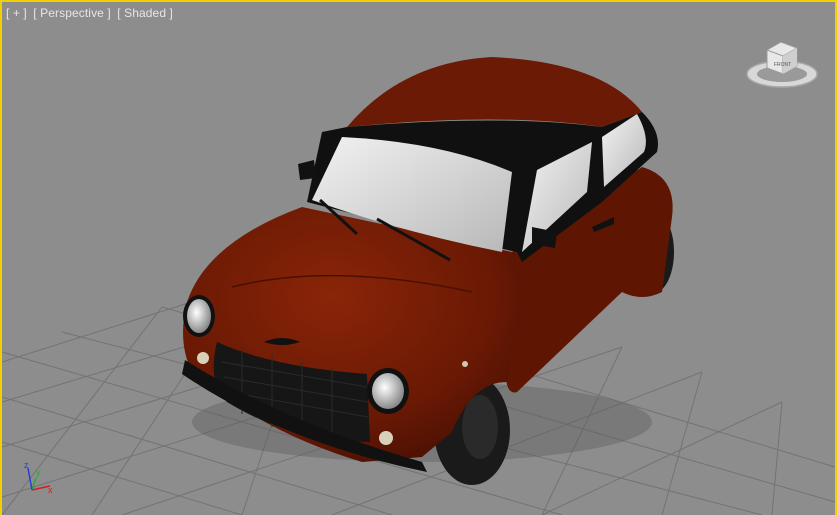 The image size is (837, 515). Describe the element at coordinates (307, 170) in the screenshot. I see `left-mirror` at that location.